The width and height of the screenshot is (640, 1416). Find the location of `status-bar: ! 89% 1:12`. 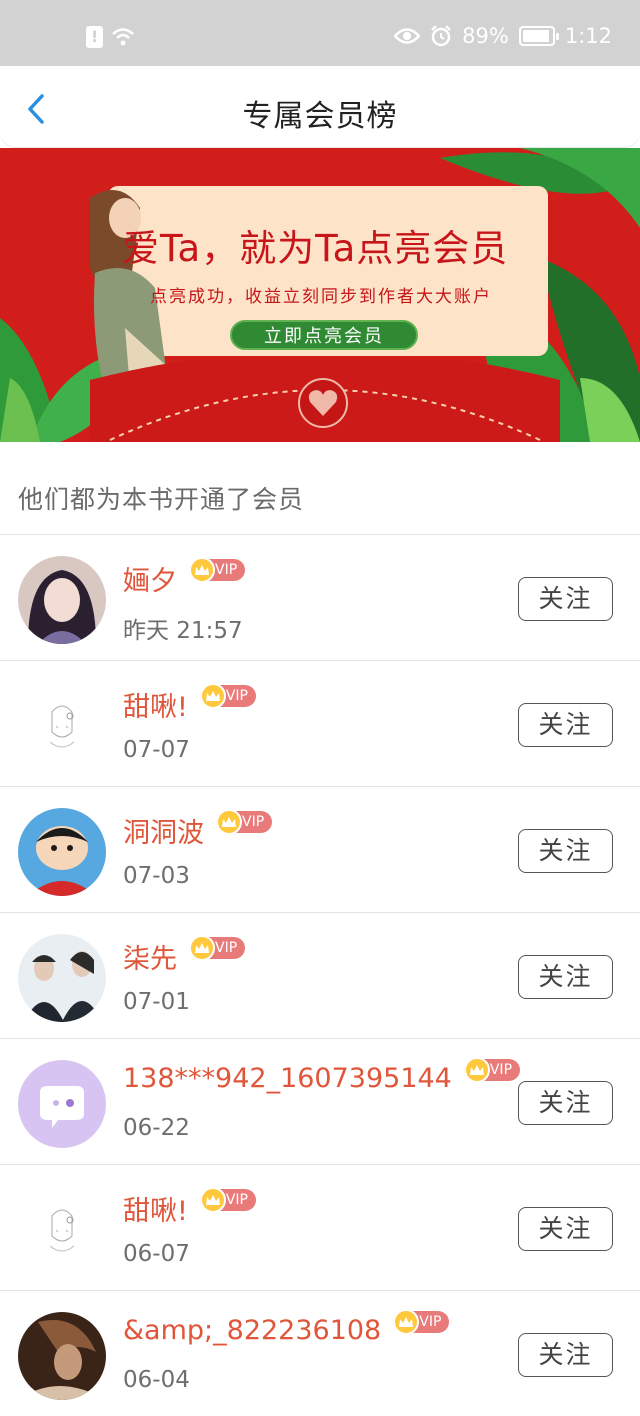

status-bar: ! 89% 1:12 is located at coordinates (320, 33).